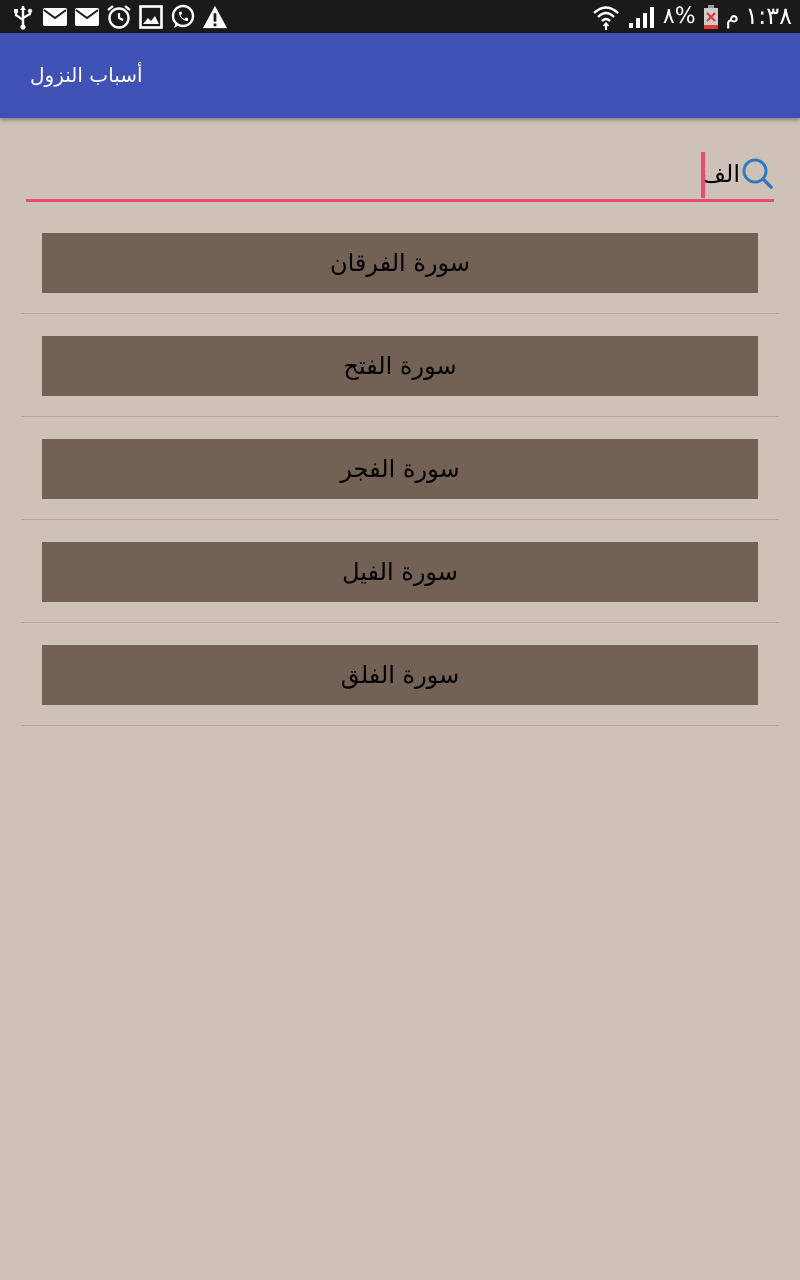  I want to click on app-bar: أسباب النزول, so click(400, 75).